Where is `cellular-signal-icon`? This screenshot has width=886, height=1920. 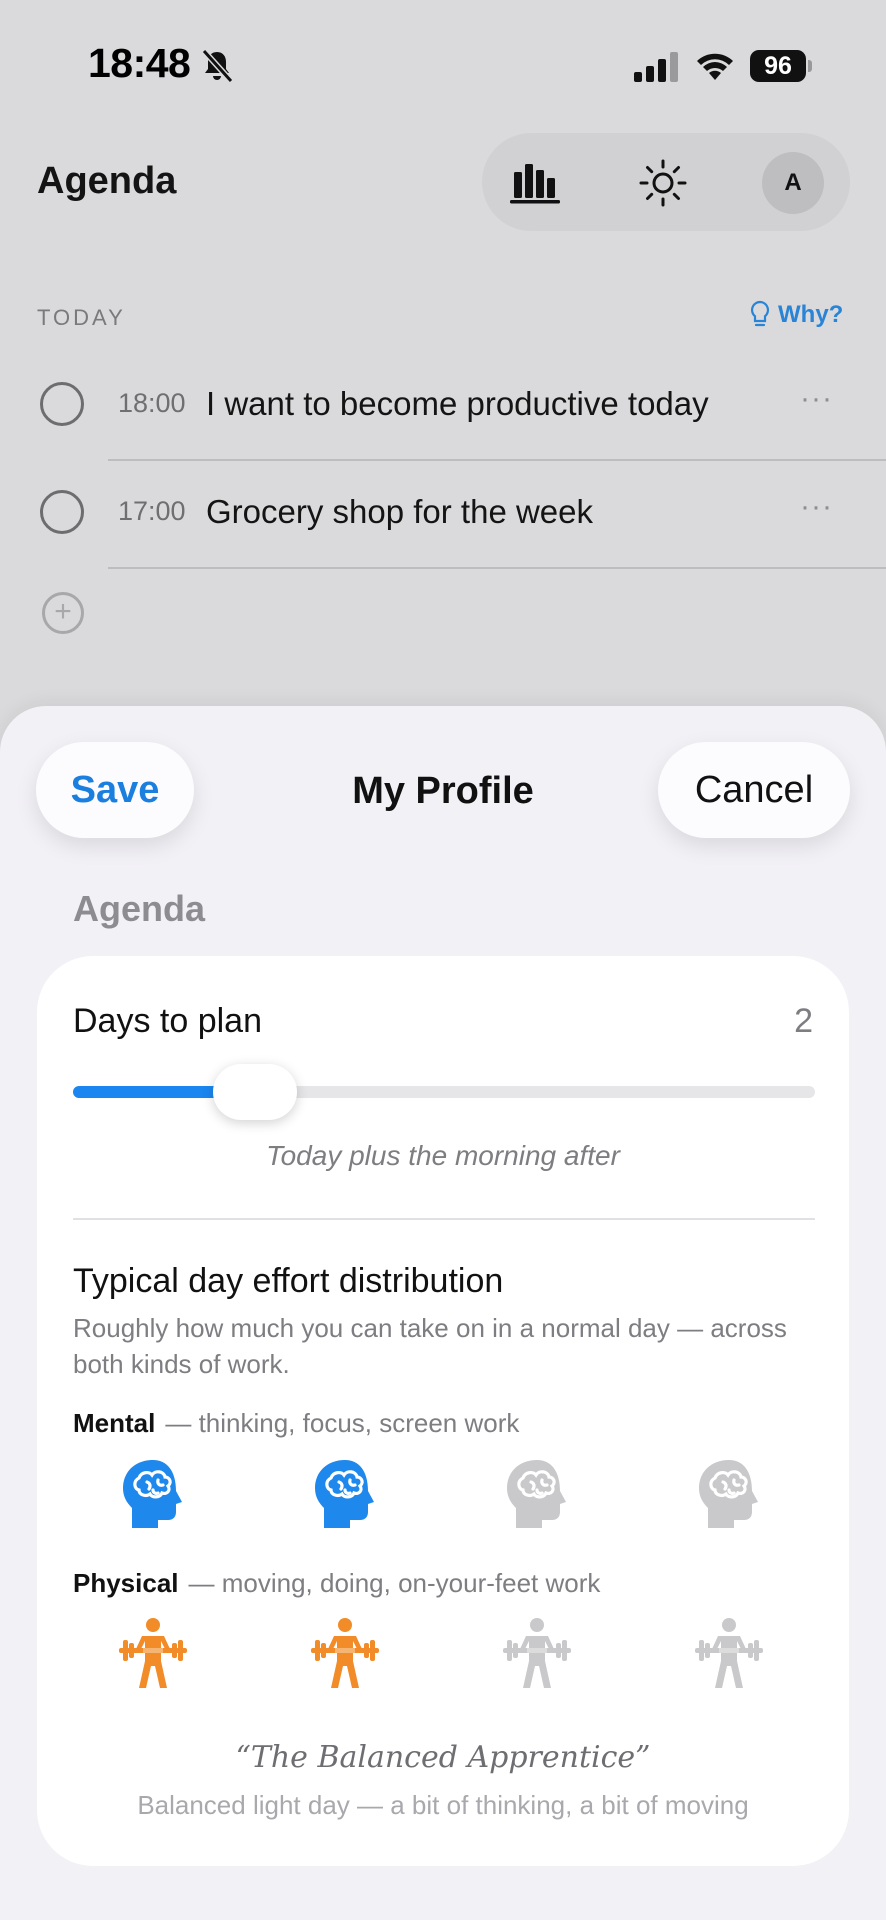
cellular-signal-icon is located at coordinates (656, 67).